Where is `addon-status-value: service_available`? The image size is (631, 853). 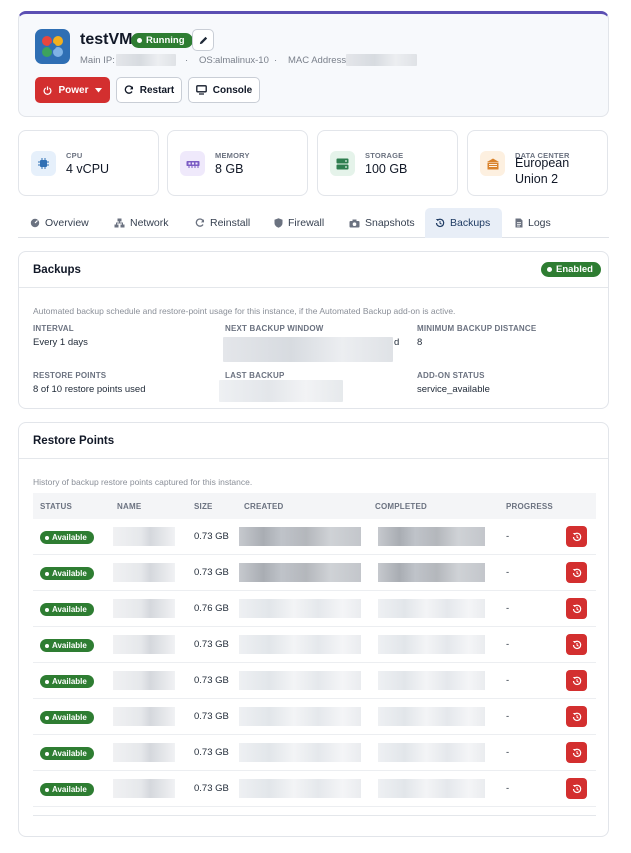 addon-status-value: service_available is located at coordinates (453, 389).